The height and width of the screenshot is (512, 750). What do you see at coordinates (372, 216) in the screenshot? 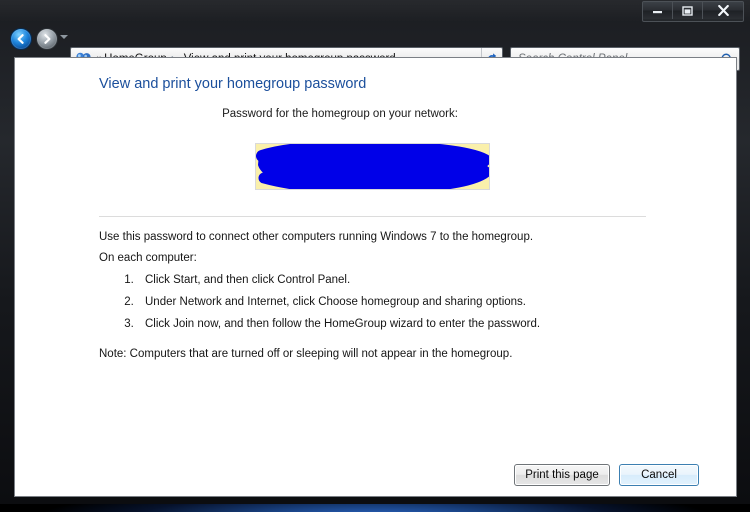
I see `section-divider` at bounding box center [372, 216].